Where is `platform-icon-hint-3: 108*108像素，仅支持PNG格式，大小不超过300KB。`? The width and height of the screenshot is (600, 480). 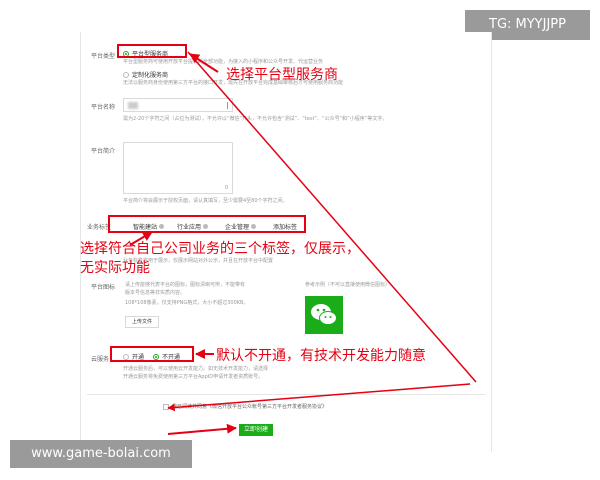 platform-icon-hint-3: 108*108像素，仅支持PNG格式，大小不超过300KB。 is located at coordinates (187, 303).